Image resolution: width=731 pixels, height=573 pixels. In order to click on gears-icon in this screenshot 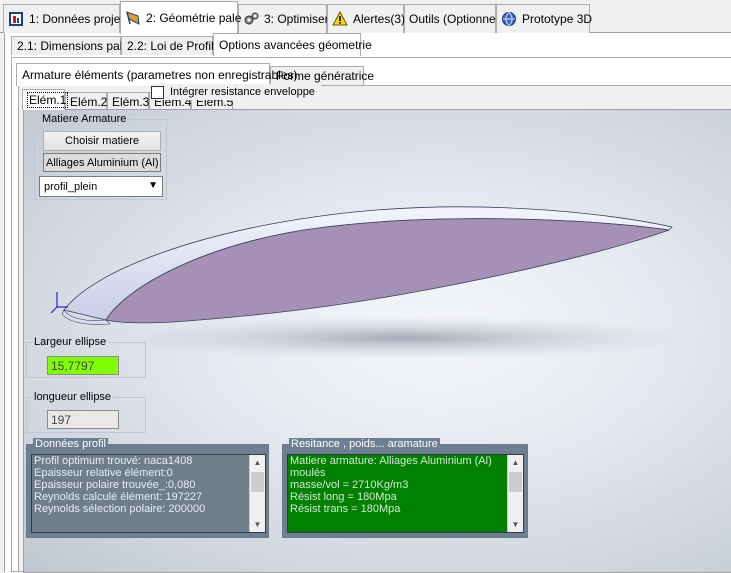, I will do `click(251, 19)`.